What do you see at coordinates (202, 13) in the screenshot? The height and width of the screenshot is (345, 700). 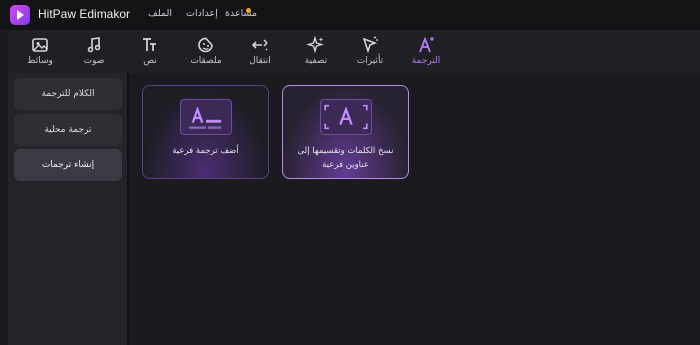 I see `menu-settings: إعدادات` at bounding box center [202, 13].